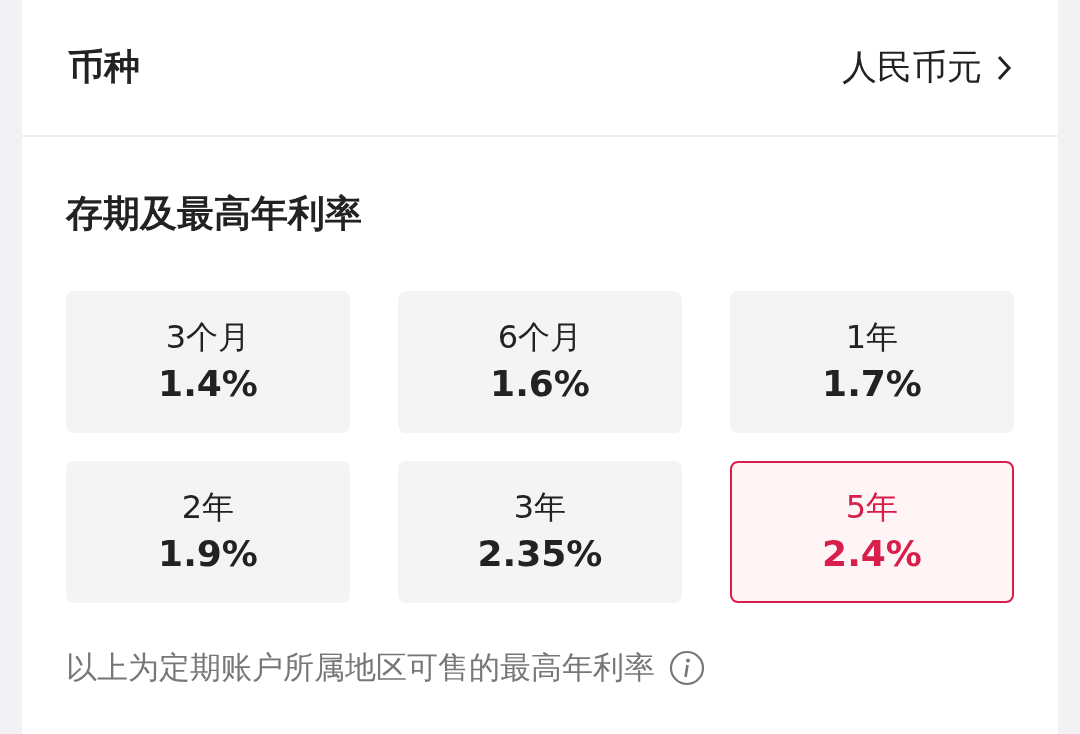 The image size is (1080, 734). Describe the element at coordinates (208, 507) in the screenshot. I see `term-label: 2年` at that location.